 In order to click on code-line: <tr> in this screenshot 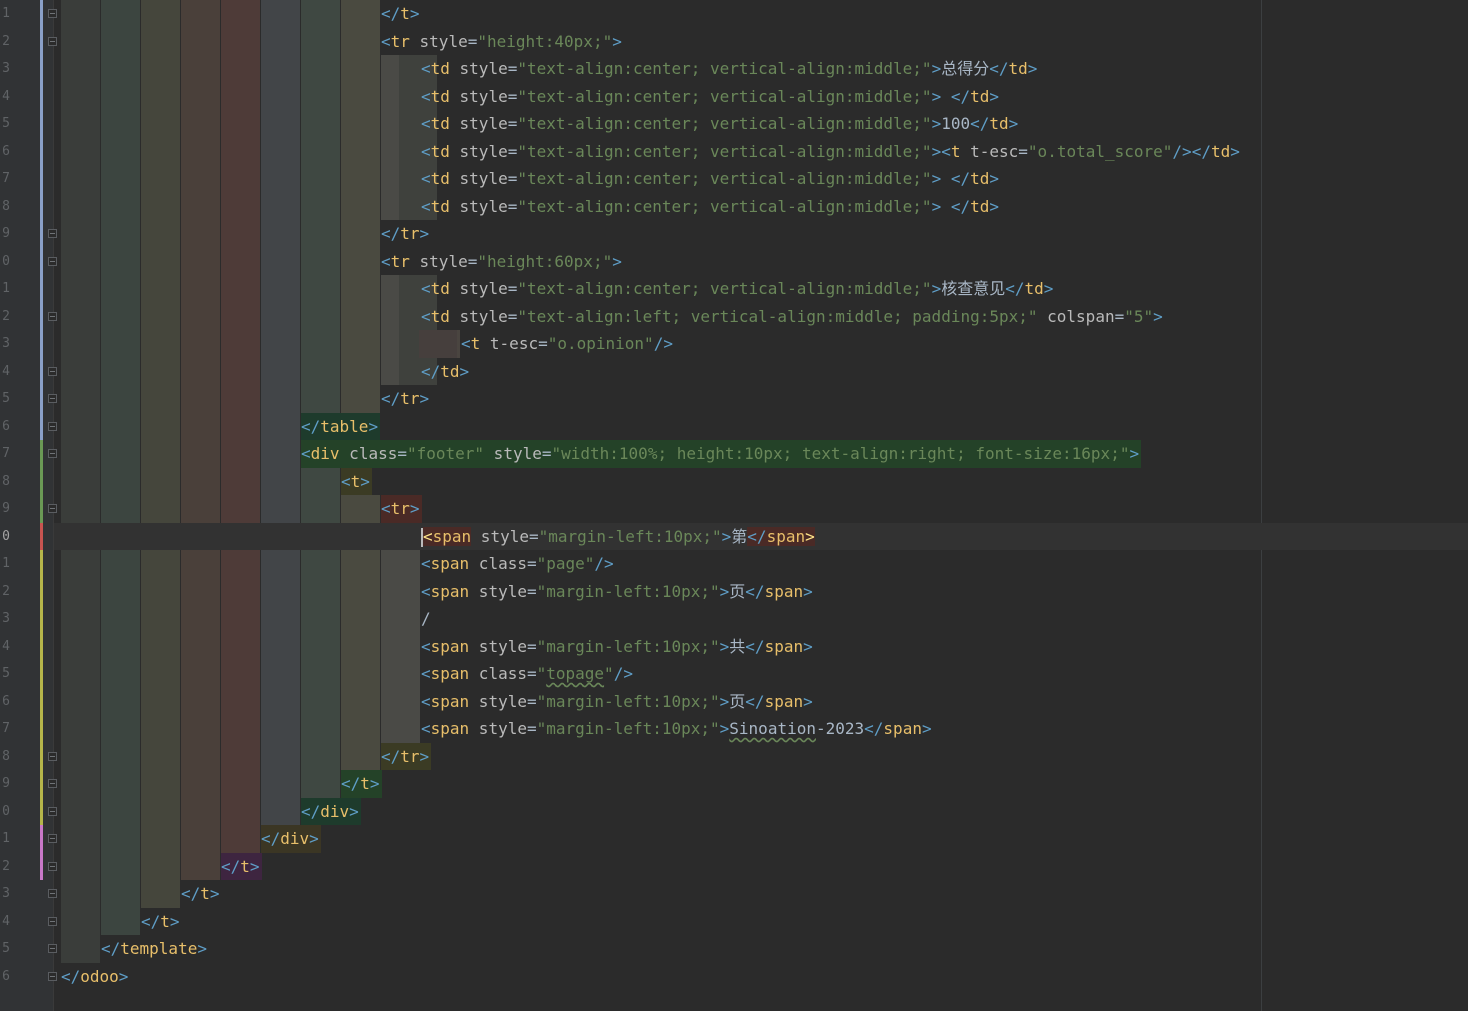, I will do `click(401, 509)`.